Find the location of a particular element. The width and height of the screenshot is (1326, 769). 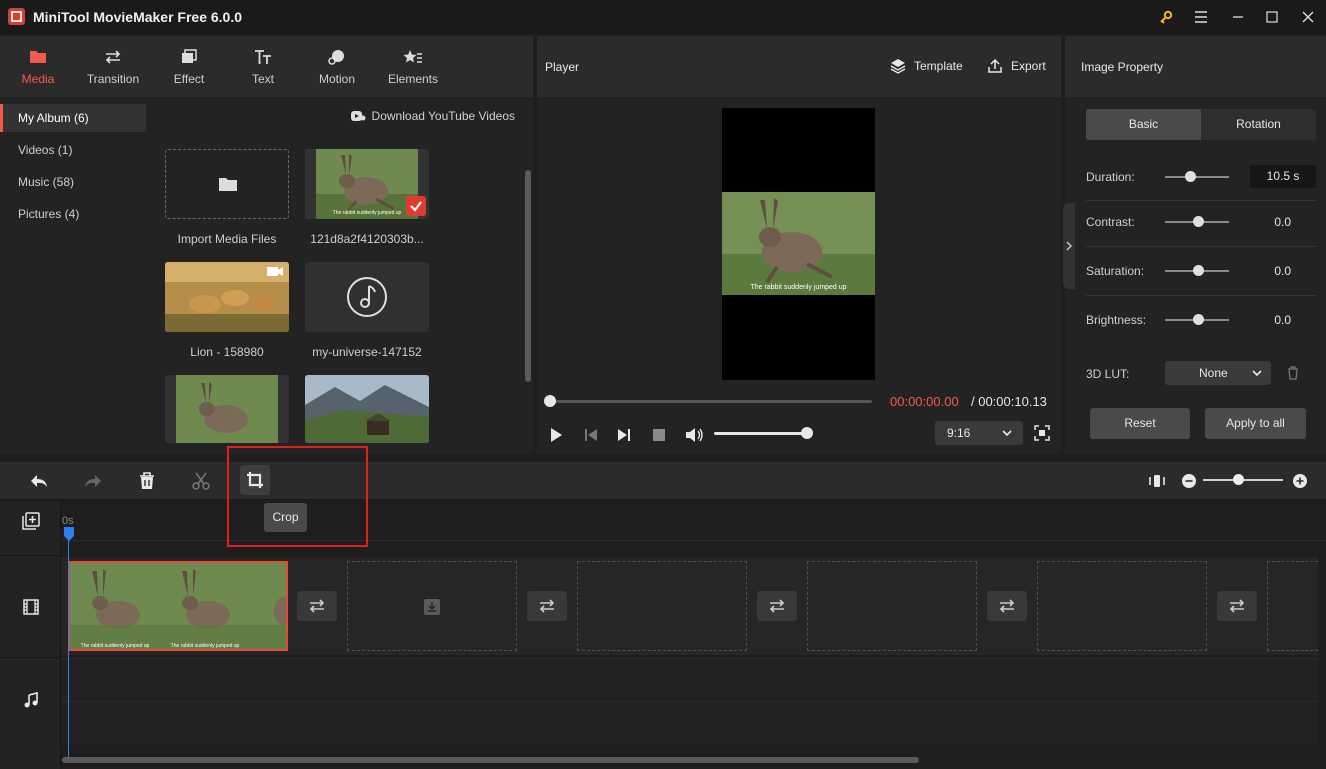

current-time: 00:00:00.00 is located at coordinates (924, 401).